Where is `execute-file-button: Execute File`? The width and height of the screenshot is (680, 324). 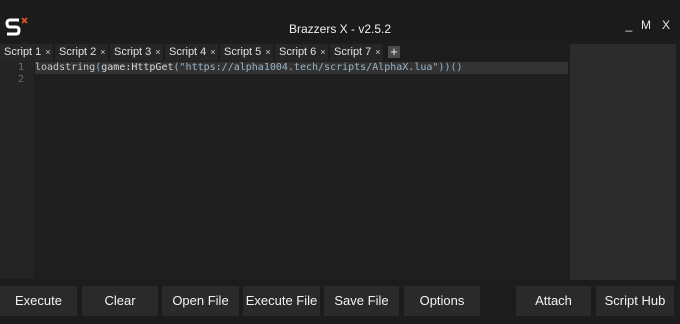 execute-file-button: Execute File is located at coordinates (281, 301).